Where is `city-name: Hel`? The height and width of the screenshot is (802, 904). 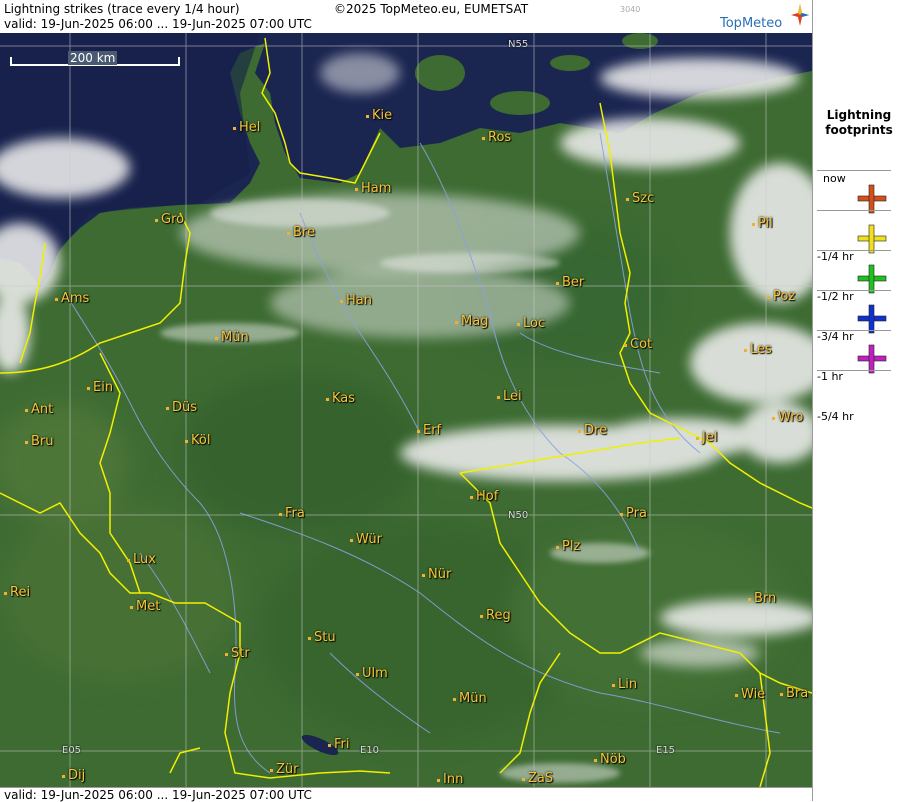 city-name: Hel is located at coordinates (250, 127).